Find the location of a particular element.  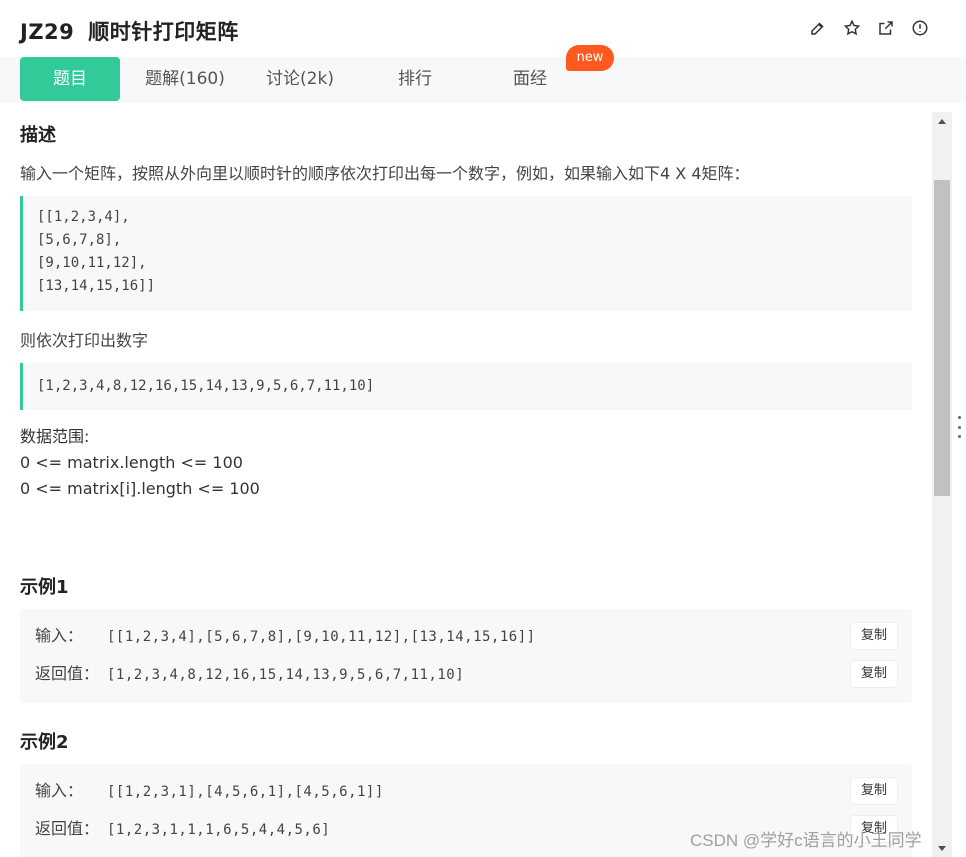

output-value: [1,2,3,4,8,12,16,15,14,13,9,5,6,7,11,10] is located at coordinates (286, 675).